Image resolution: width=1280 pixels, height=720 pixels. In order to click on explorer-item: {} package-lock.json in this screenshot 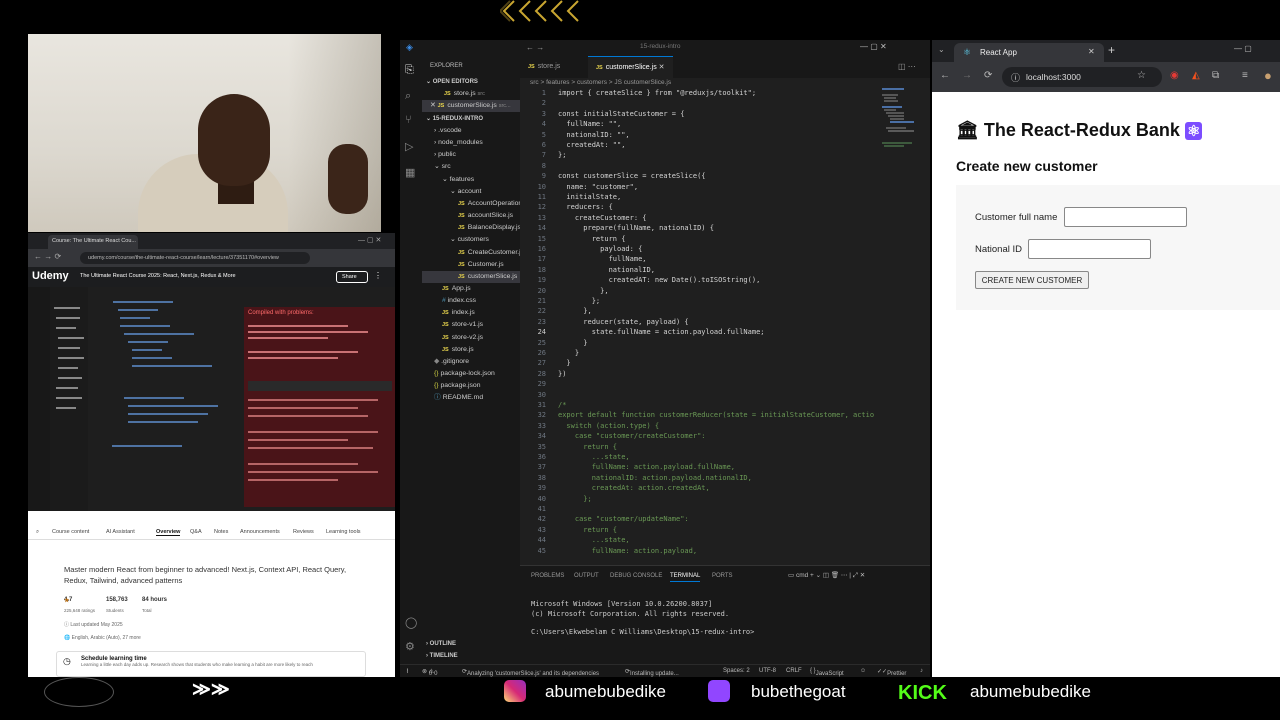, I will do `click(464, 374)`.